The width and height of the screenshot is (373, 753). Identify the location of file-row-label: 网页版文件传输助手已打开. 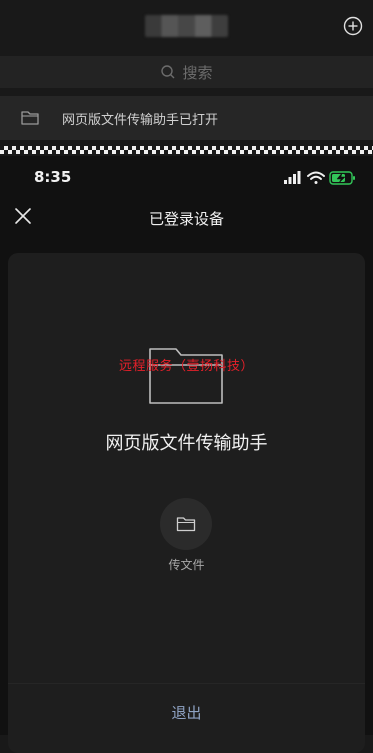
(140, 120).